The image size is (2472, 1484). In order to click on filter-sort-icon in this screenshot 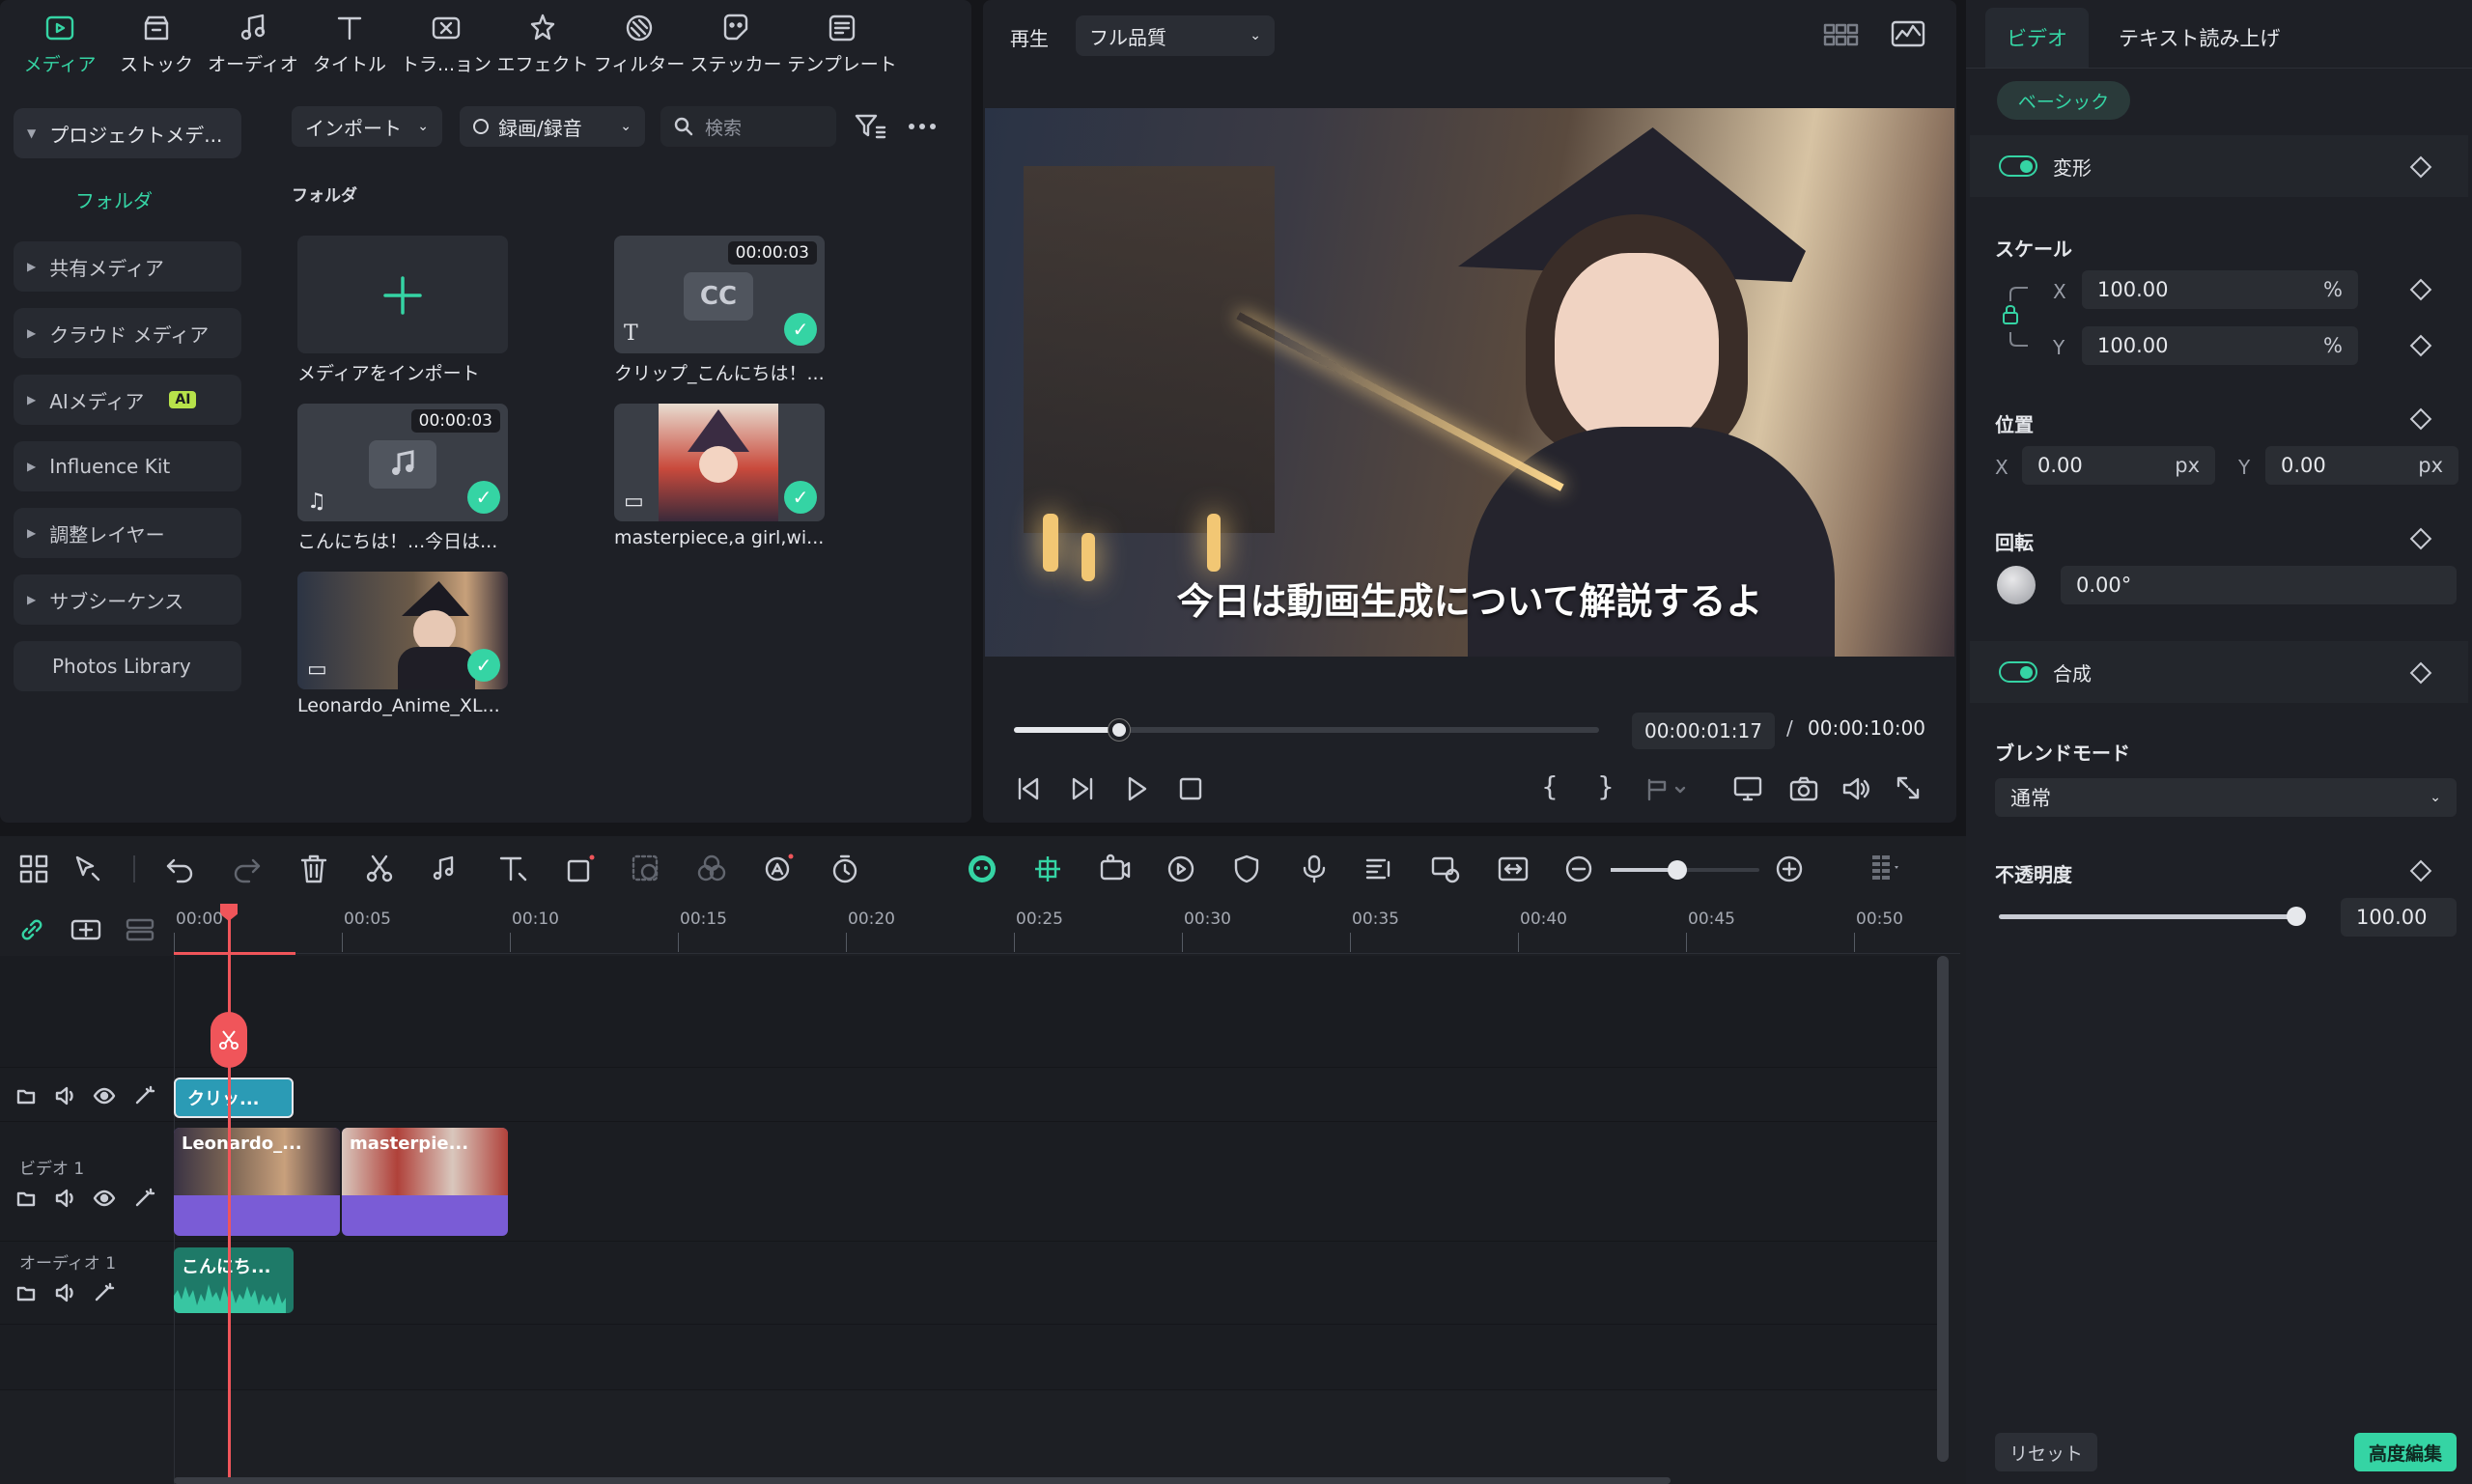, I will do `click(870, 127)`.